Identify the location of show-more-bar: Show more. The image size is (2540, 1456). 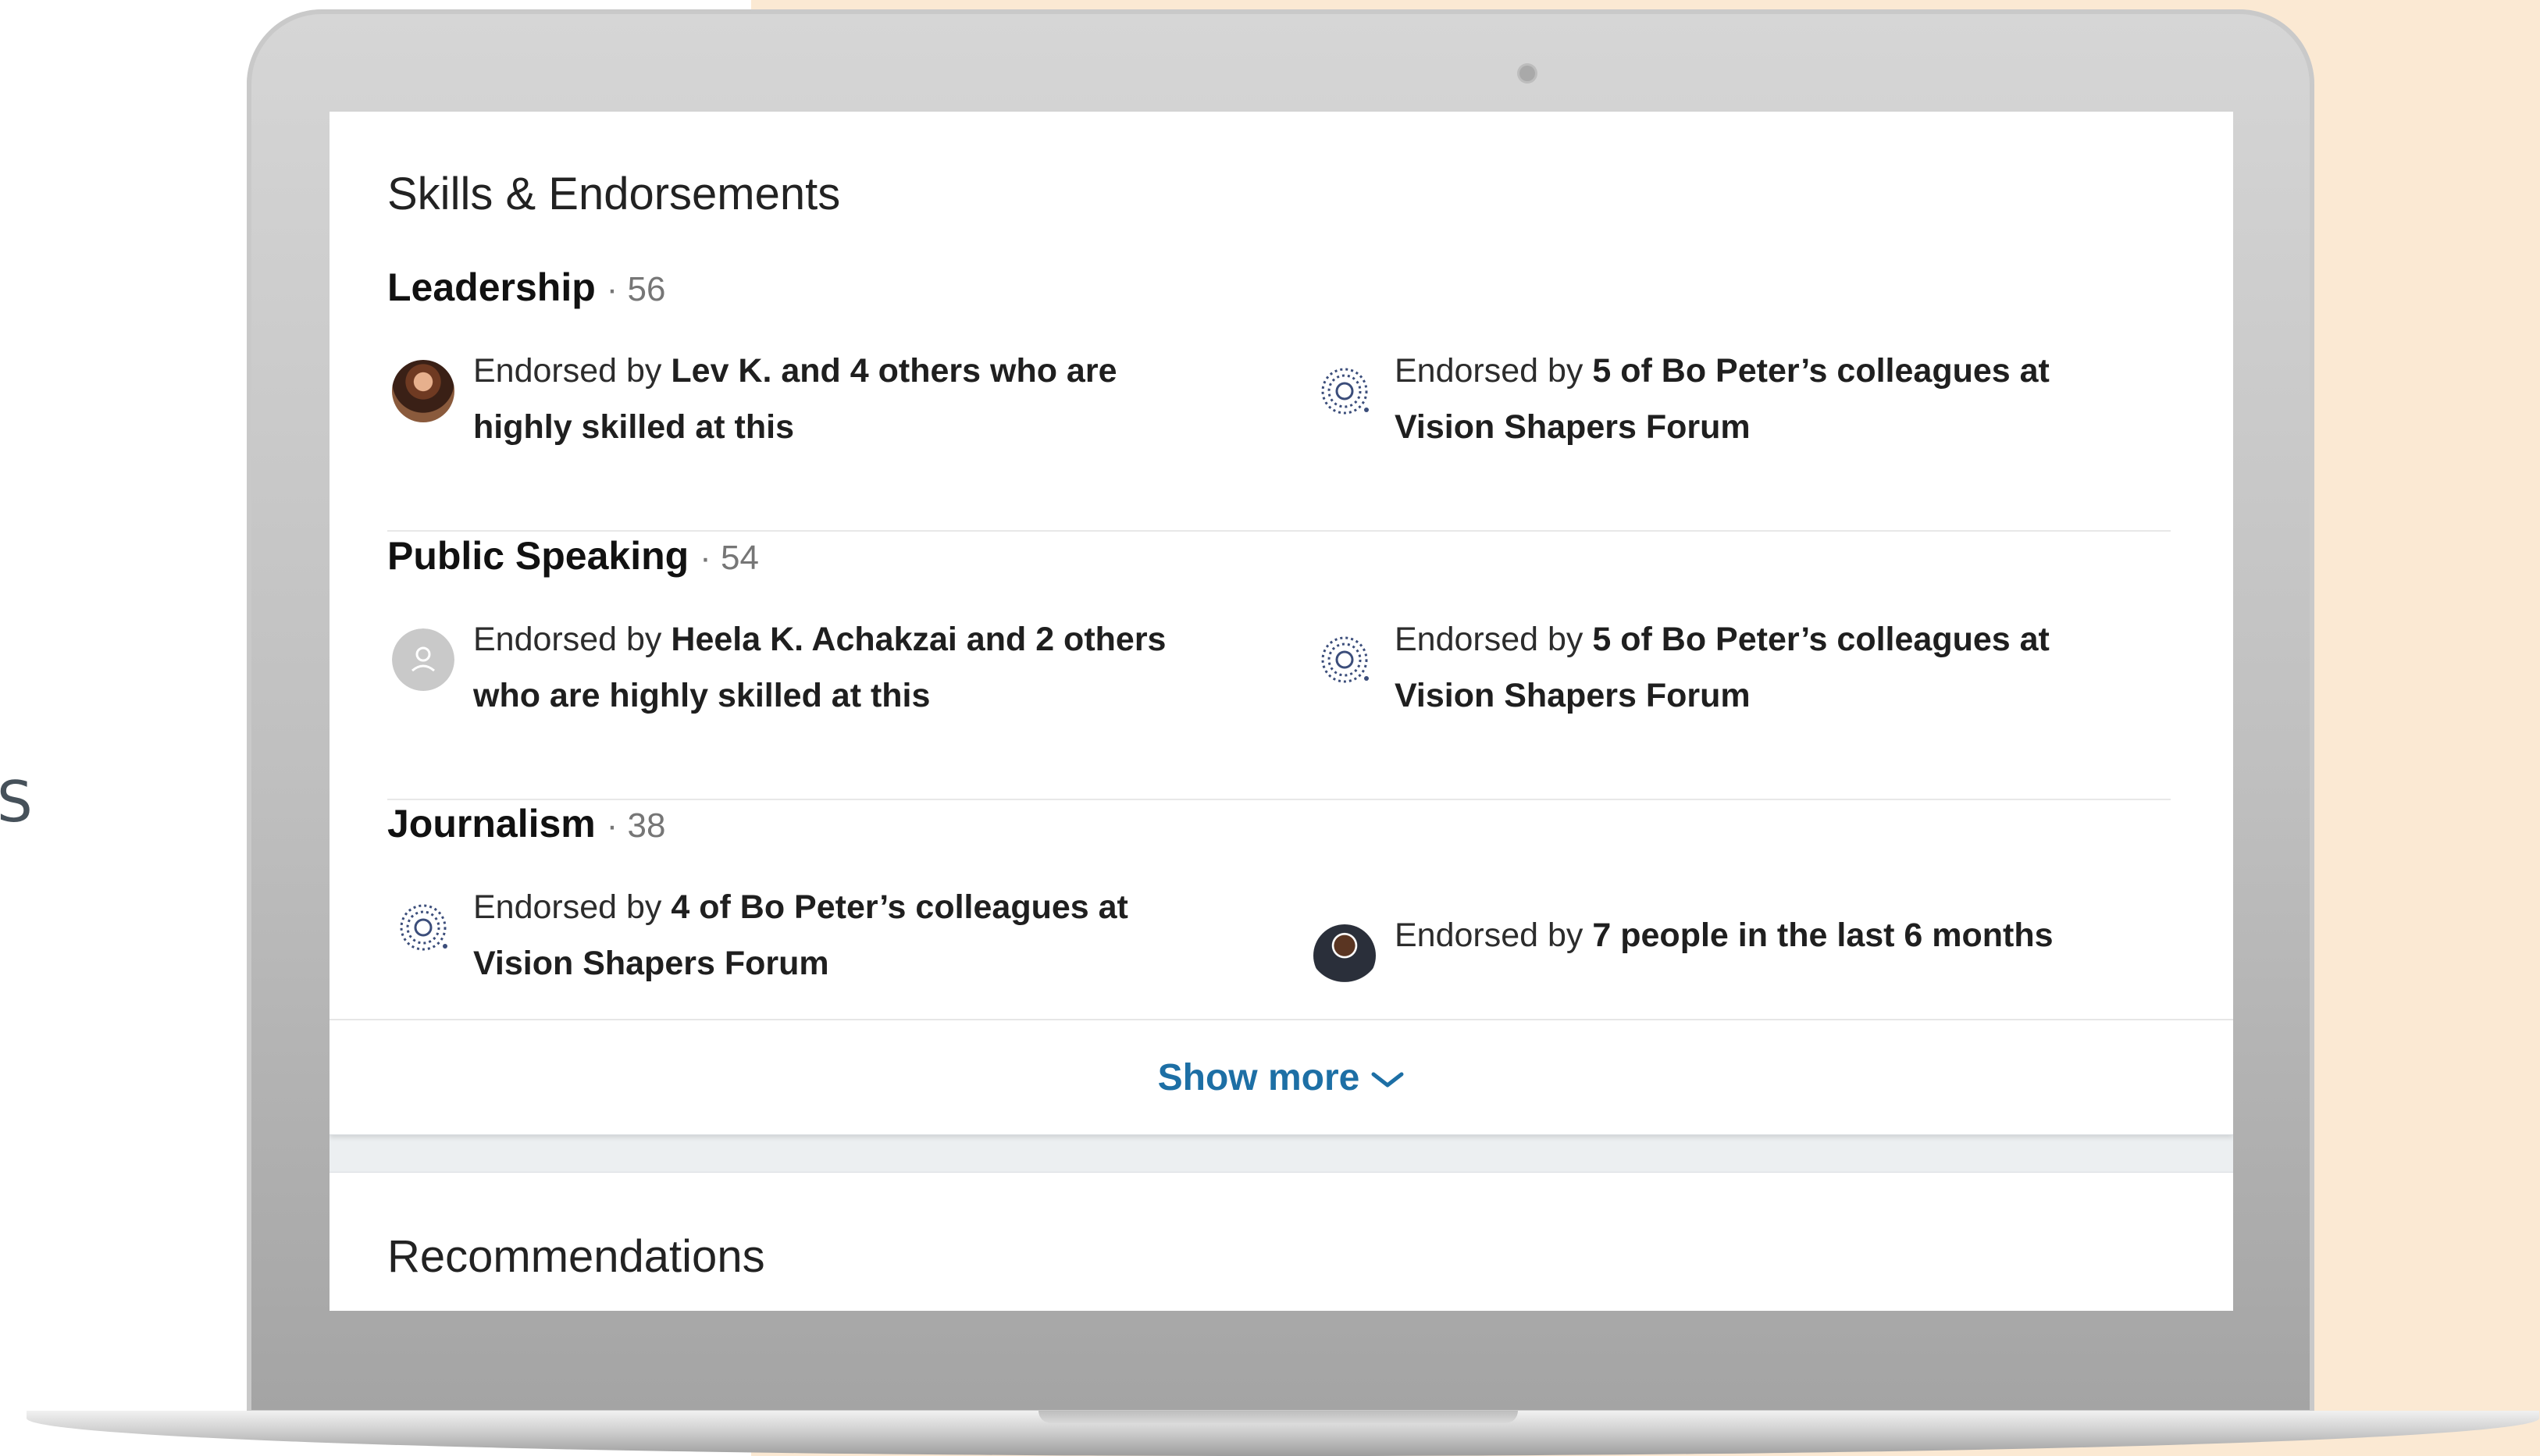
(1281, 1077).